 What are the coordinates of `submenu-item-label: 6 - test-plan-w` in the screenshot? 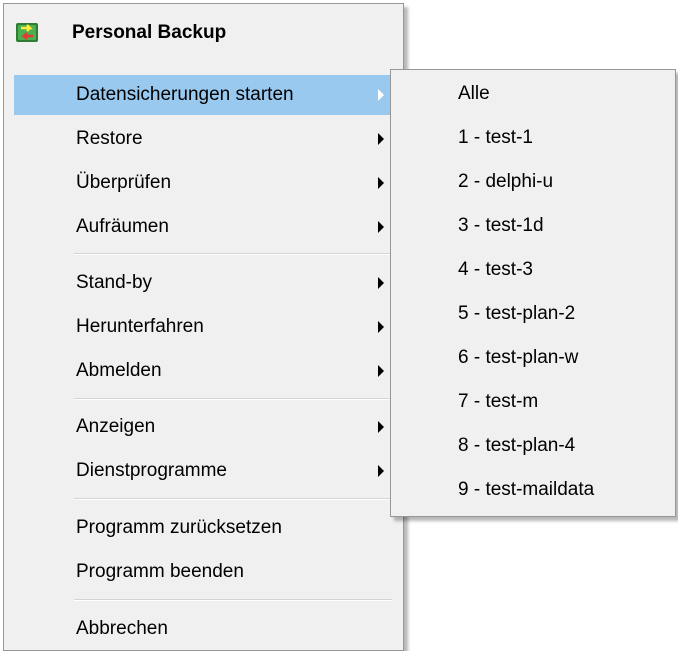 It's located at (518, 357).